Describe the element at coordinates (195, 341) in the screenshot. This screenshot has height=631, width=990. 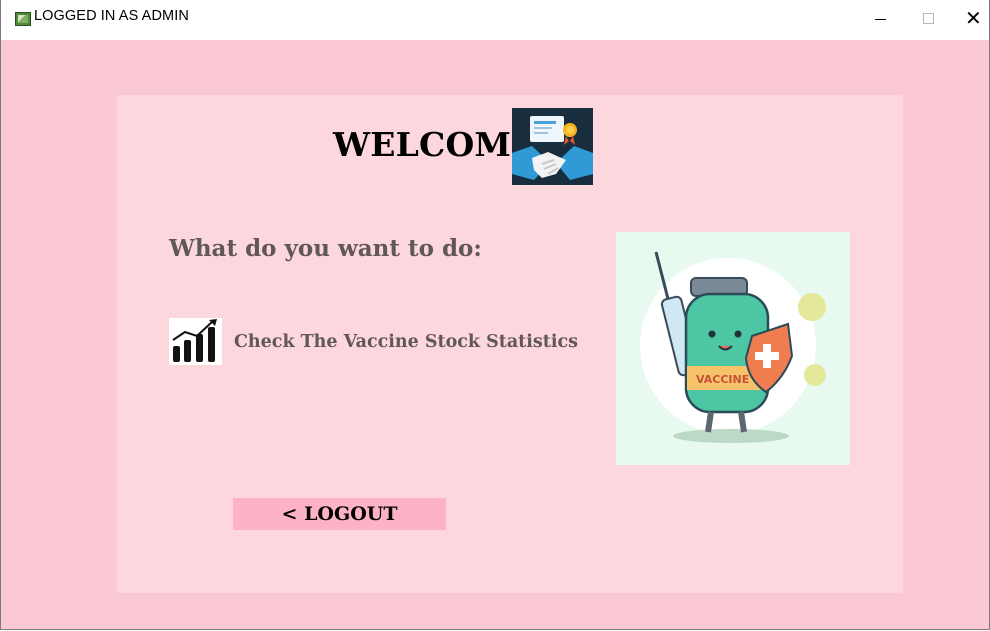
I see `bar-chart-icon` at that location.